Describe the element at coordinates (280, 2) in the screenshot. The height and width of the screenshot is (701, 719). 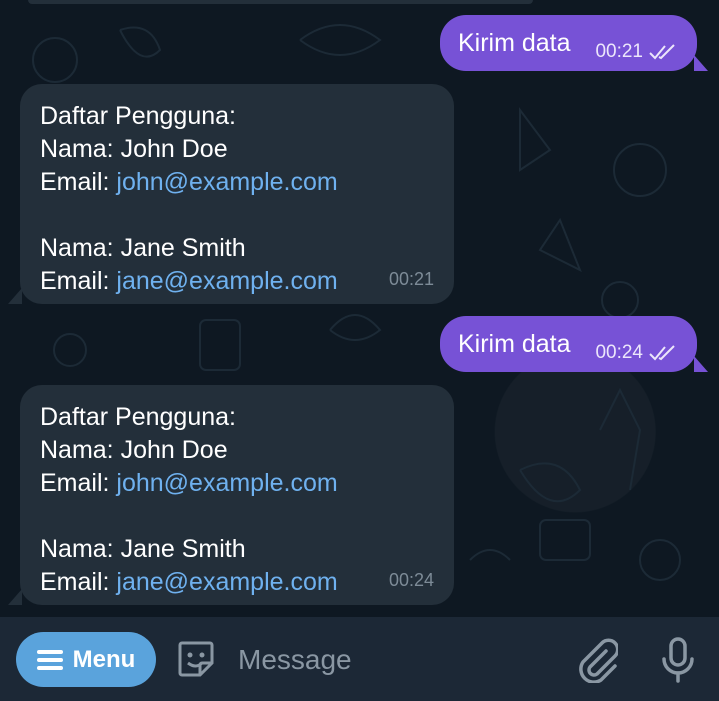
I see `previous-message-edge` at that location.